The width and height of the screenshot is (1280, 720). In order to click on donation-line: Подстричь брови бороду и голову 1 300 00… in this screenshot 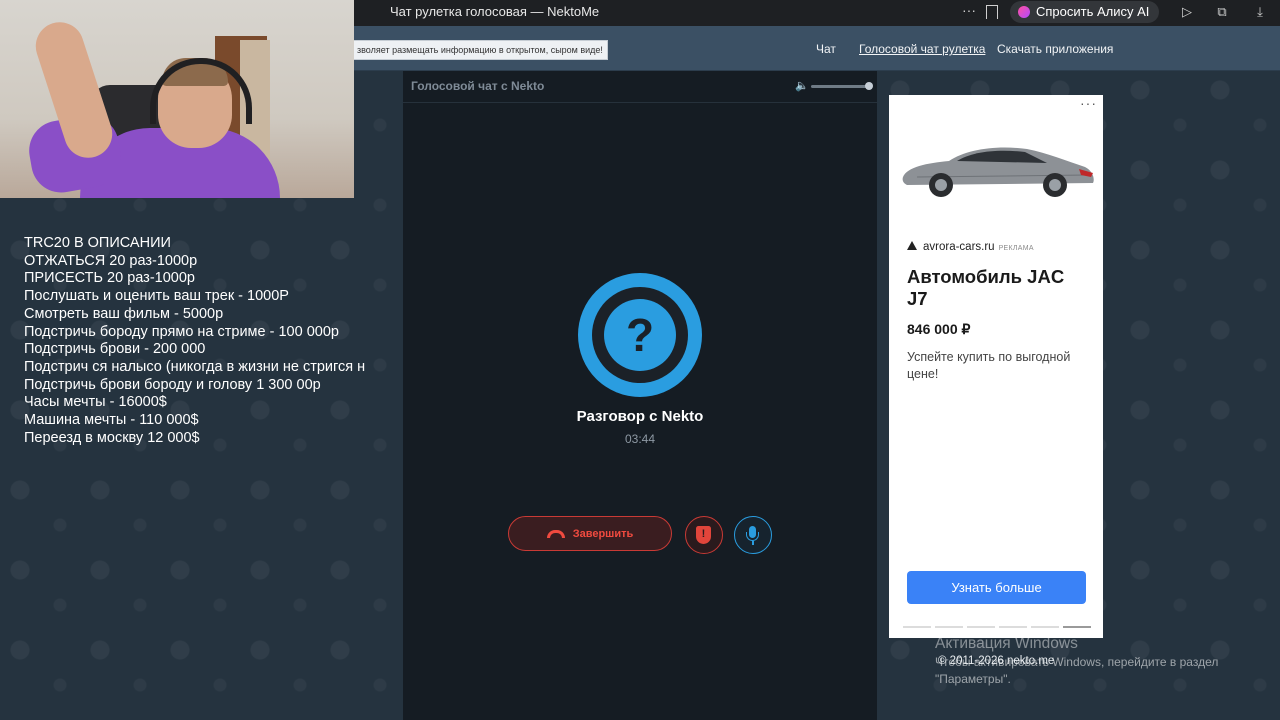, I will do `click(172, 384)`.